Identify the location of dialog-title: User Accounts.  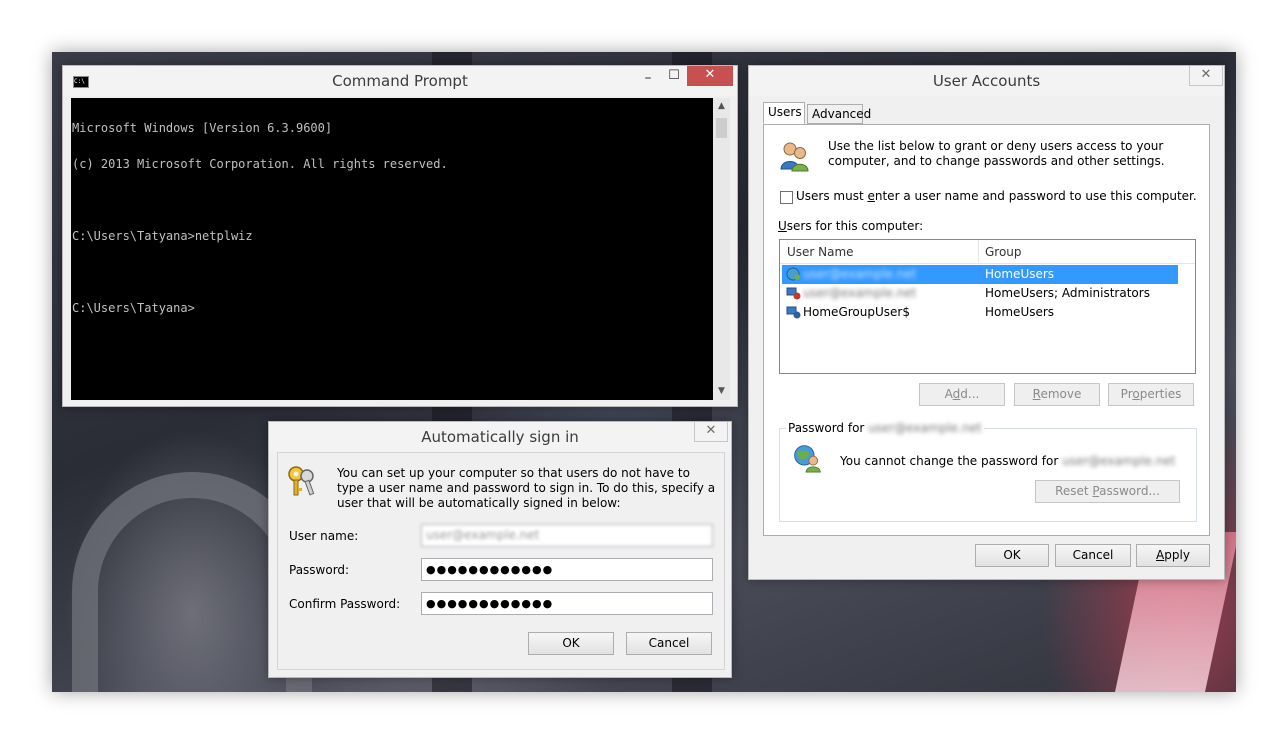
(986, 81).